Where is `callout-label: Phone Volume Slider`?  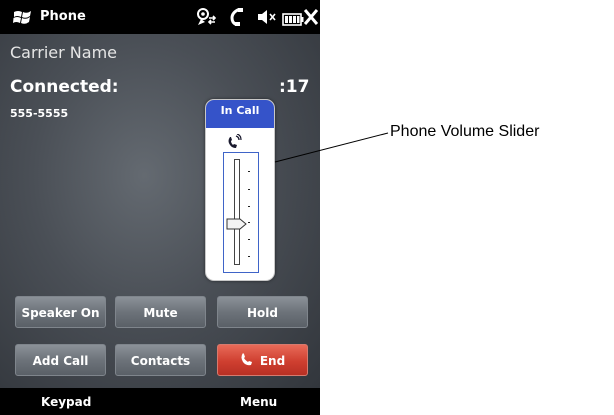
callout-label: Phone Volume Slider is located at coordinates (465, 131).